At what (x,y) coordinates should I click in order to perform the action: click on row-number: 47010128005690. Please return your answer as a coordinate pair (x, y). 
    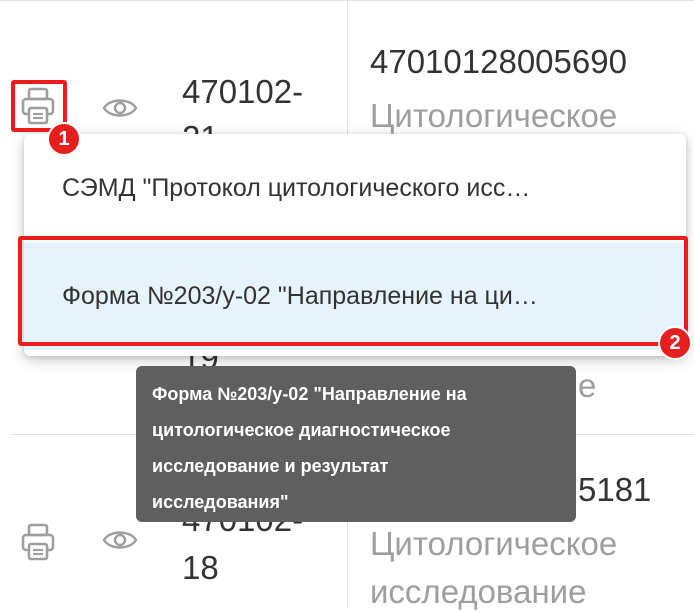
    Looking at the image, I should click on (498, 61).